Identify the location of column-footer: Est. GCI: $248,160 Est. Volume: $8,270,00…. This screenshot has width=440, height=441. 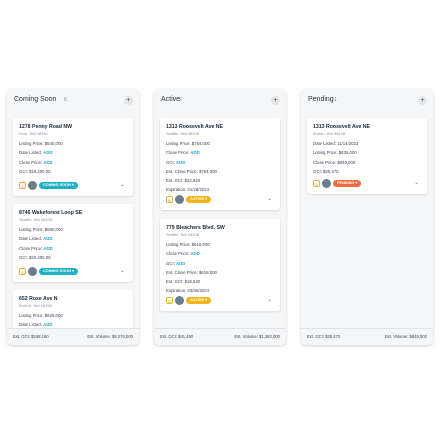
(73, 336).